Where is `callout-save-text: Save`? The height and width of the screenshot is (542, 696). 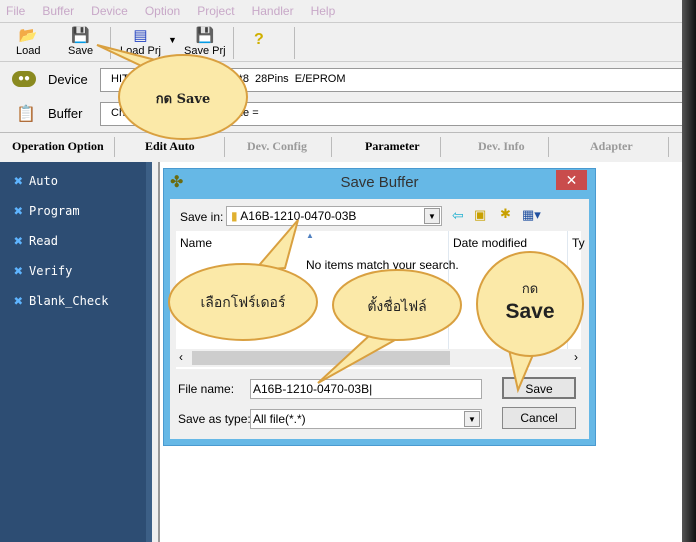 callout-save-text: Save is located at coordinates (530, 311).